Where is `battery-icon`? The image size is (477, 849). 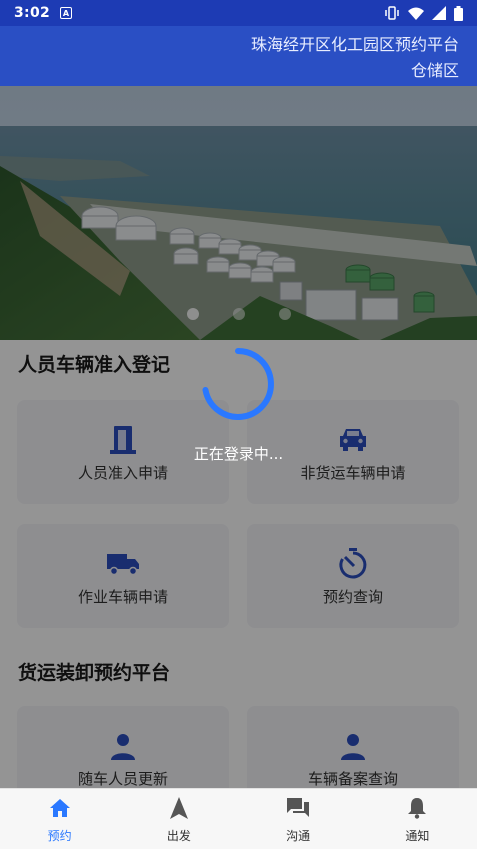
battery-icon is located at coordinates (458, 13).